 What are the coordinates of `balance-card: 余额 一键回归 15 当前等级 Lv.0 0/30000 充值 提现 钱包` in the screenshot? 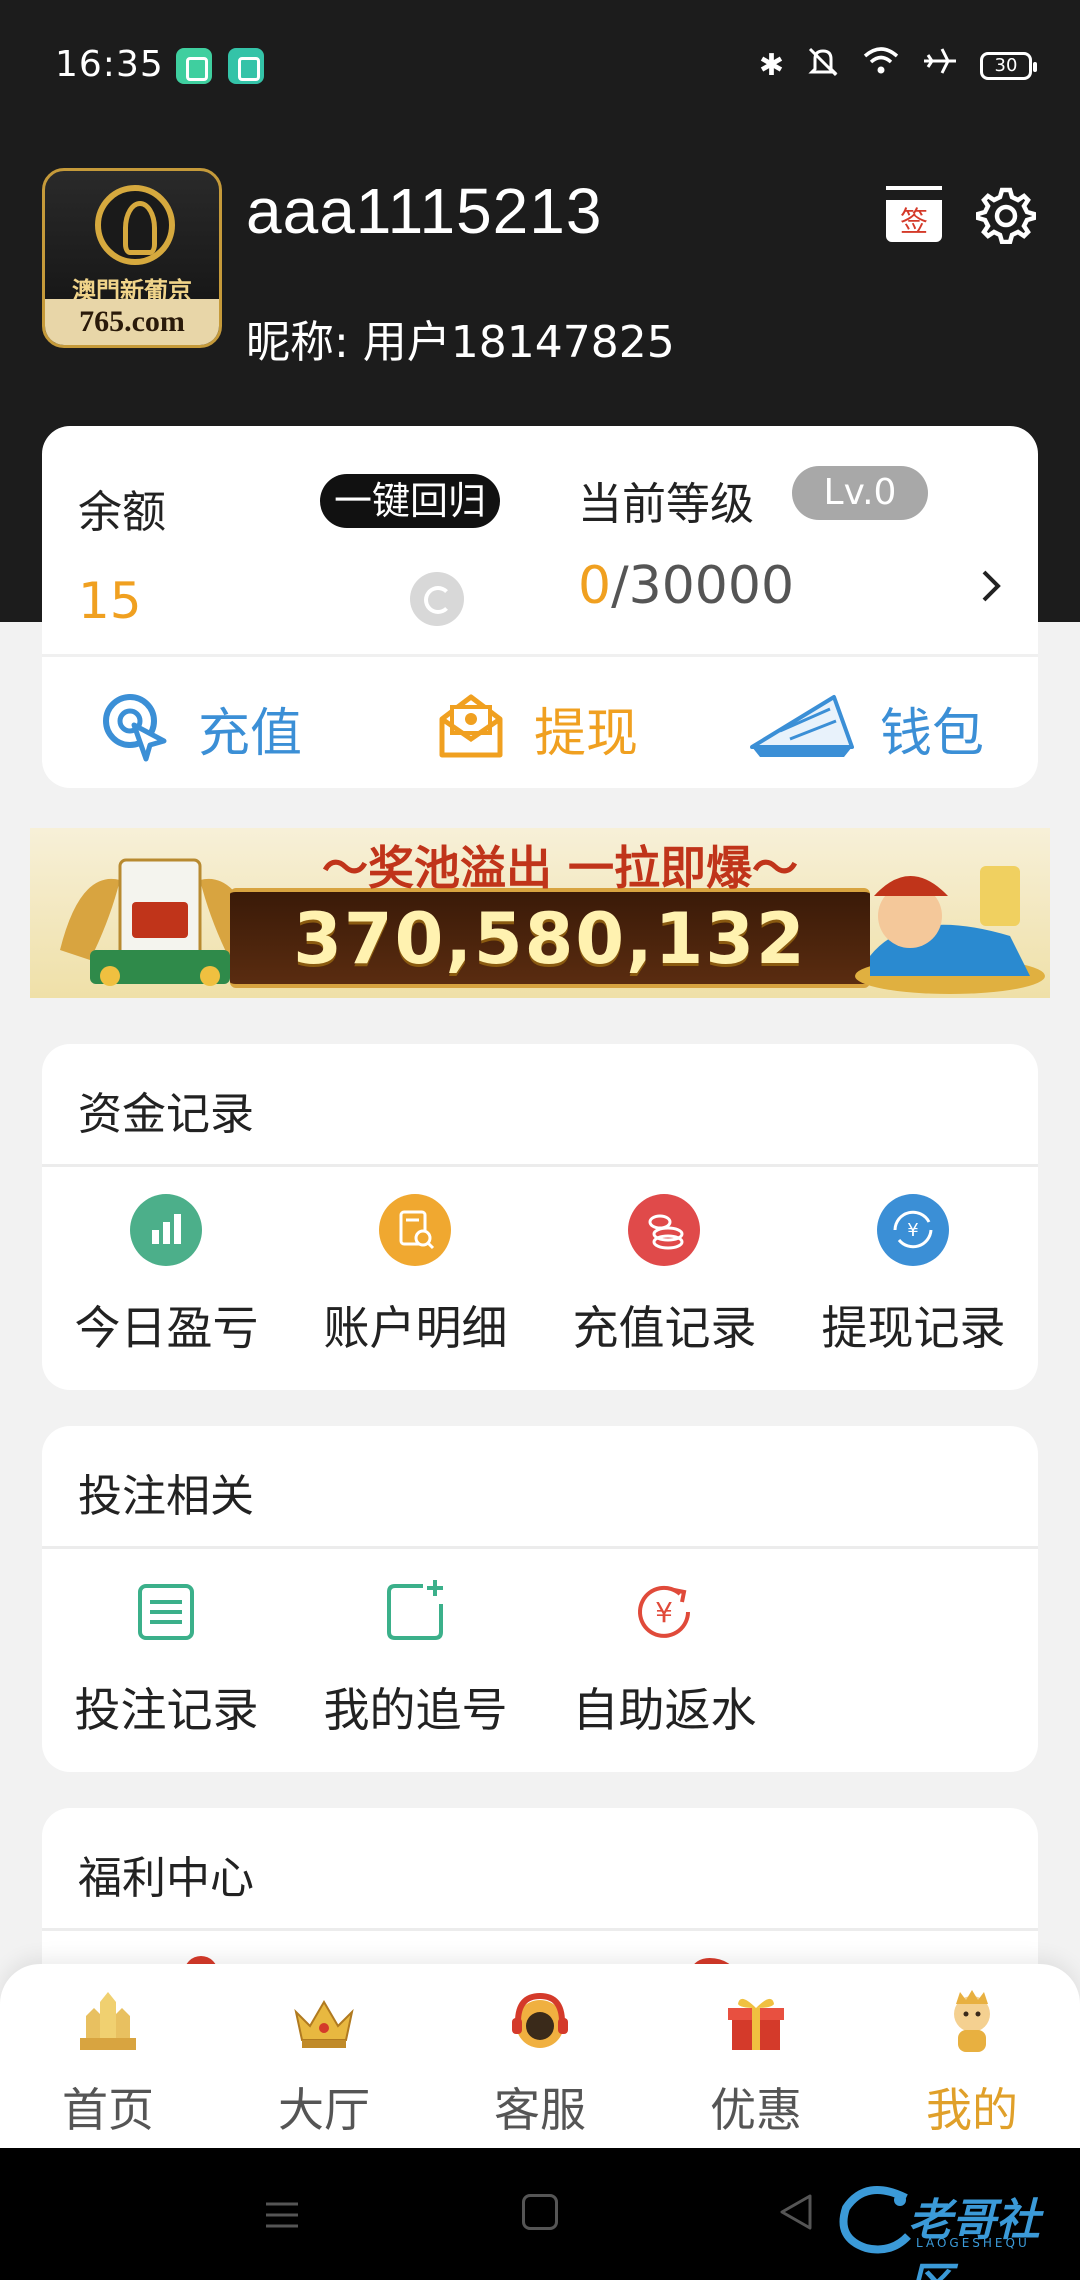 It's located at (540, 607).